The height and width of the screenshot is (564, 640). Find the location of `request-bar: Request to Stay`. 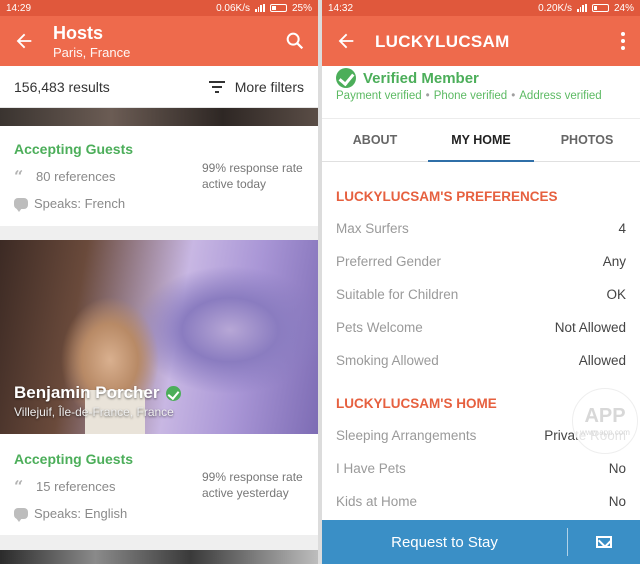

request-bar: Request to Stay is located at coordinates (481, 542).